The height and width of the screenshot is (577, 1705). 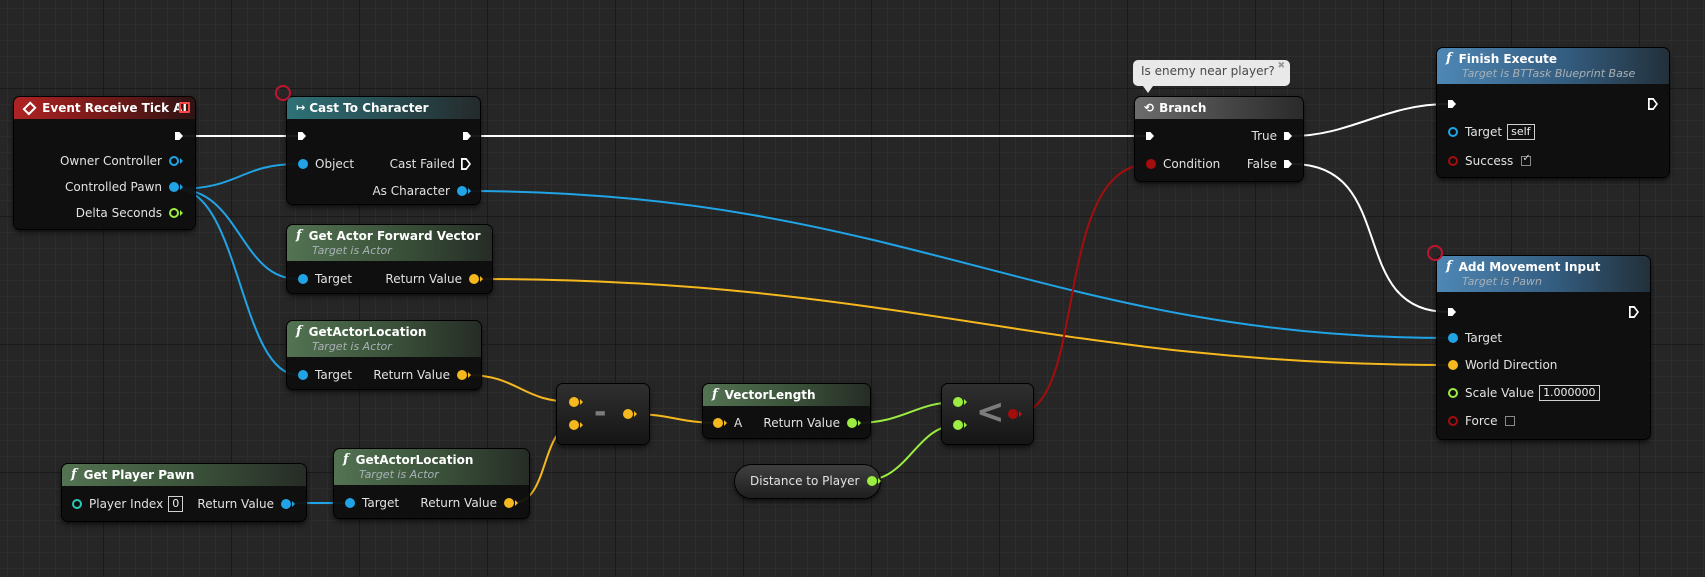 What do you see at coordinates (600, 412) in the screenshot?
I see `subtract-symbol: -` at bounding box center [600, 412].